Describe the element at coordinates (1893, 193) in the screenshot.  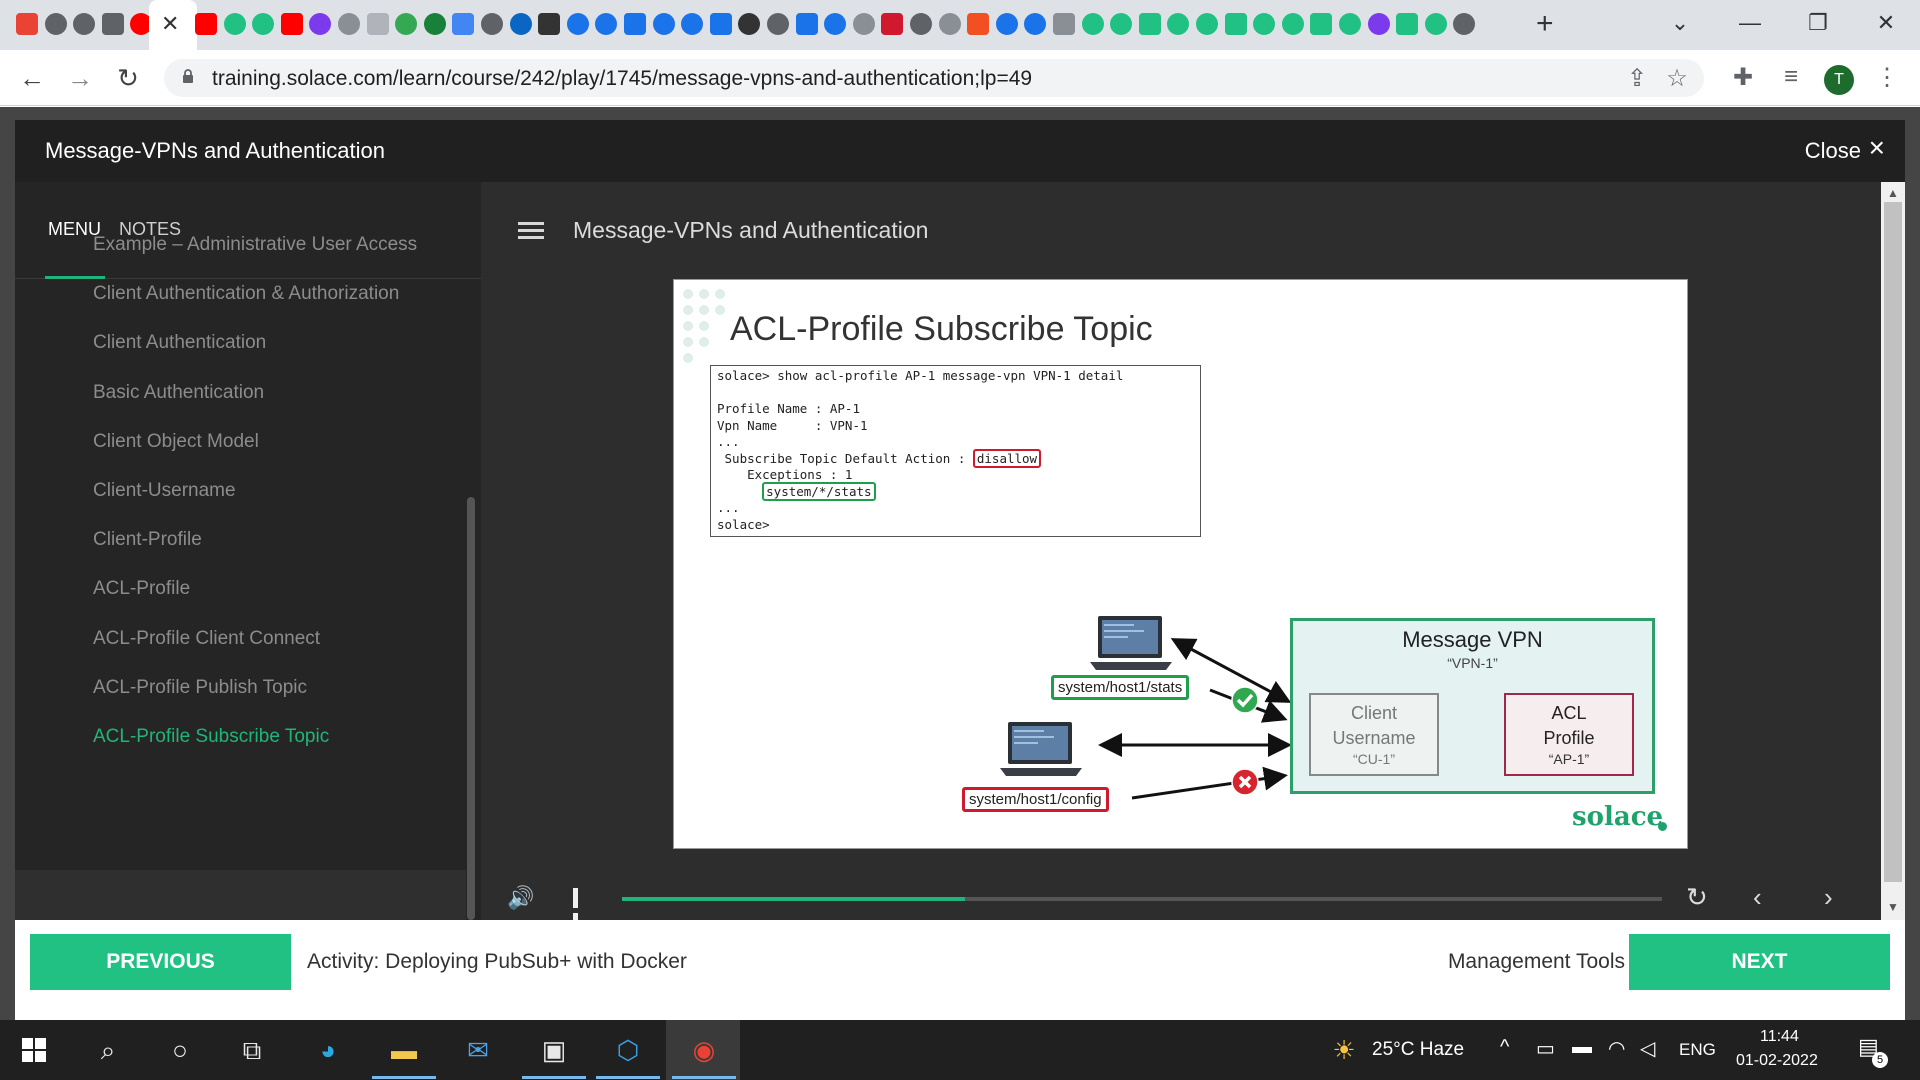
I see `scroll-up-icon: ▲` at that location.